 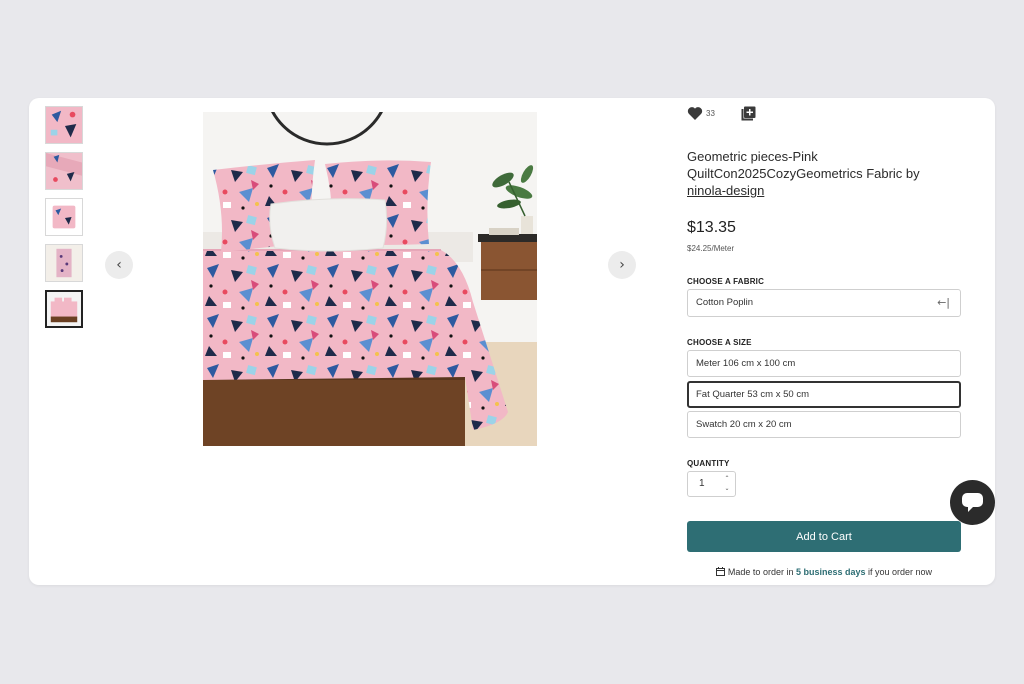 I want to click on designer-link: ninola-design, so click(x=725, y=190).